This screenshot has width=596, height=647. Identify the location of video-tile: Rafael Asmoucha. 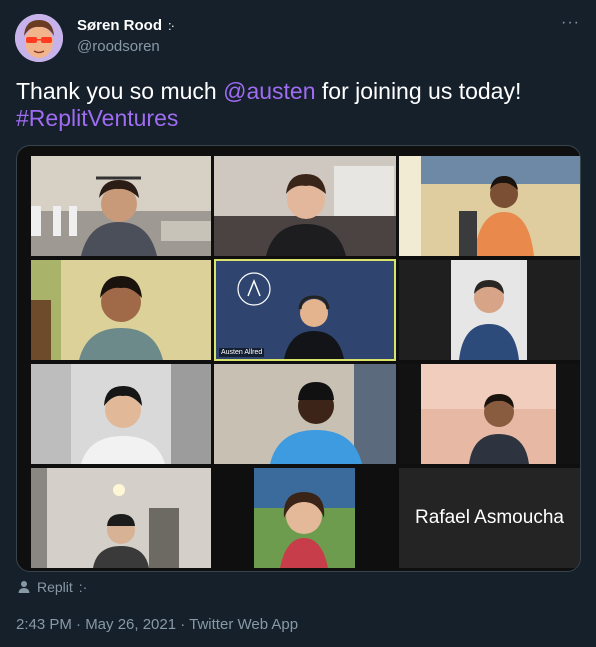
(489, 518).